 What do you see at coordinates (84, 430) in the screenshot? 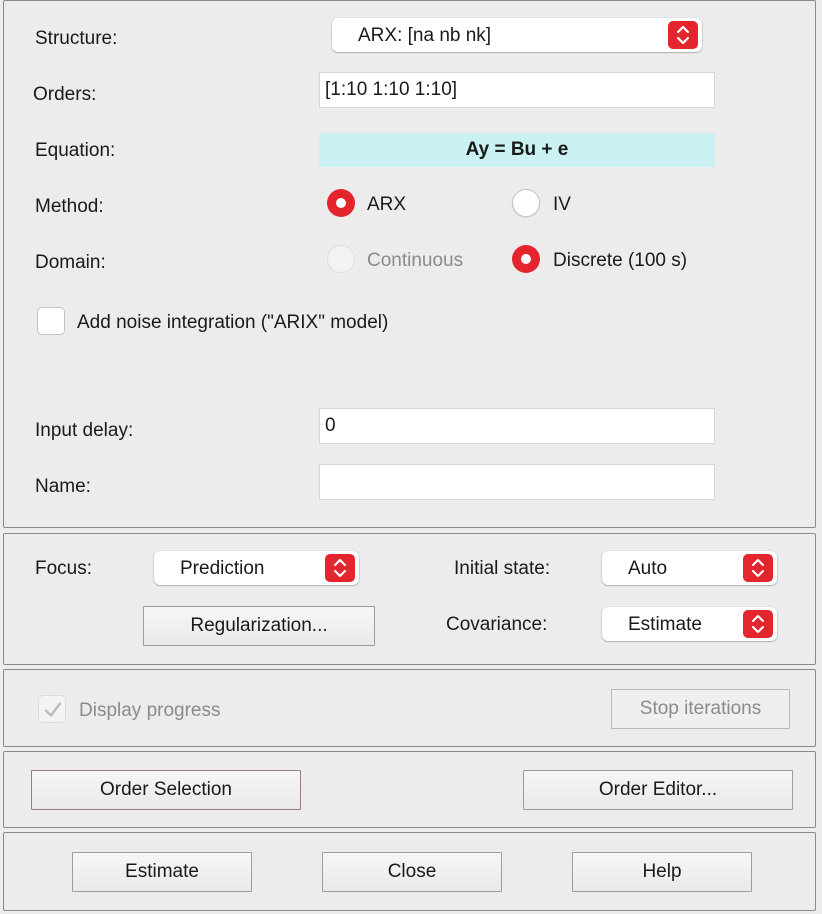
I see `input-delay-label: Input delay:` at bounding box center [84, 430].